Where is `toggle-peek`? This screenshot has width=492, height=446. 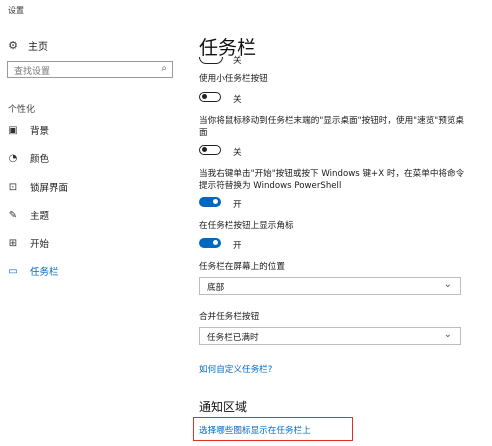 toggle-peek is located at coordinates (210, 150).